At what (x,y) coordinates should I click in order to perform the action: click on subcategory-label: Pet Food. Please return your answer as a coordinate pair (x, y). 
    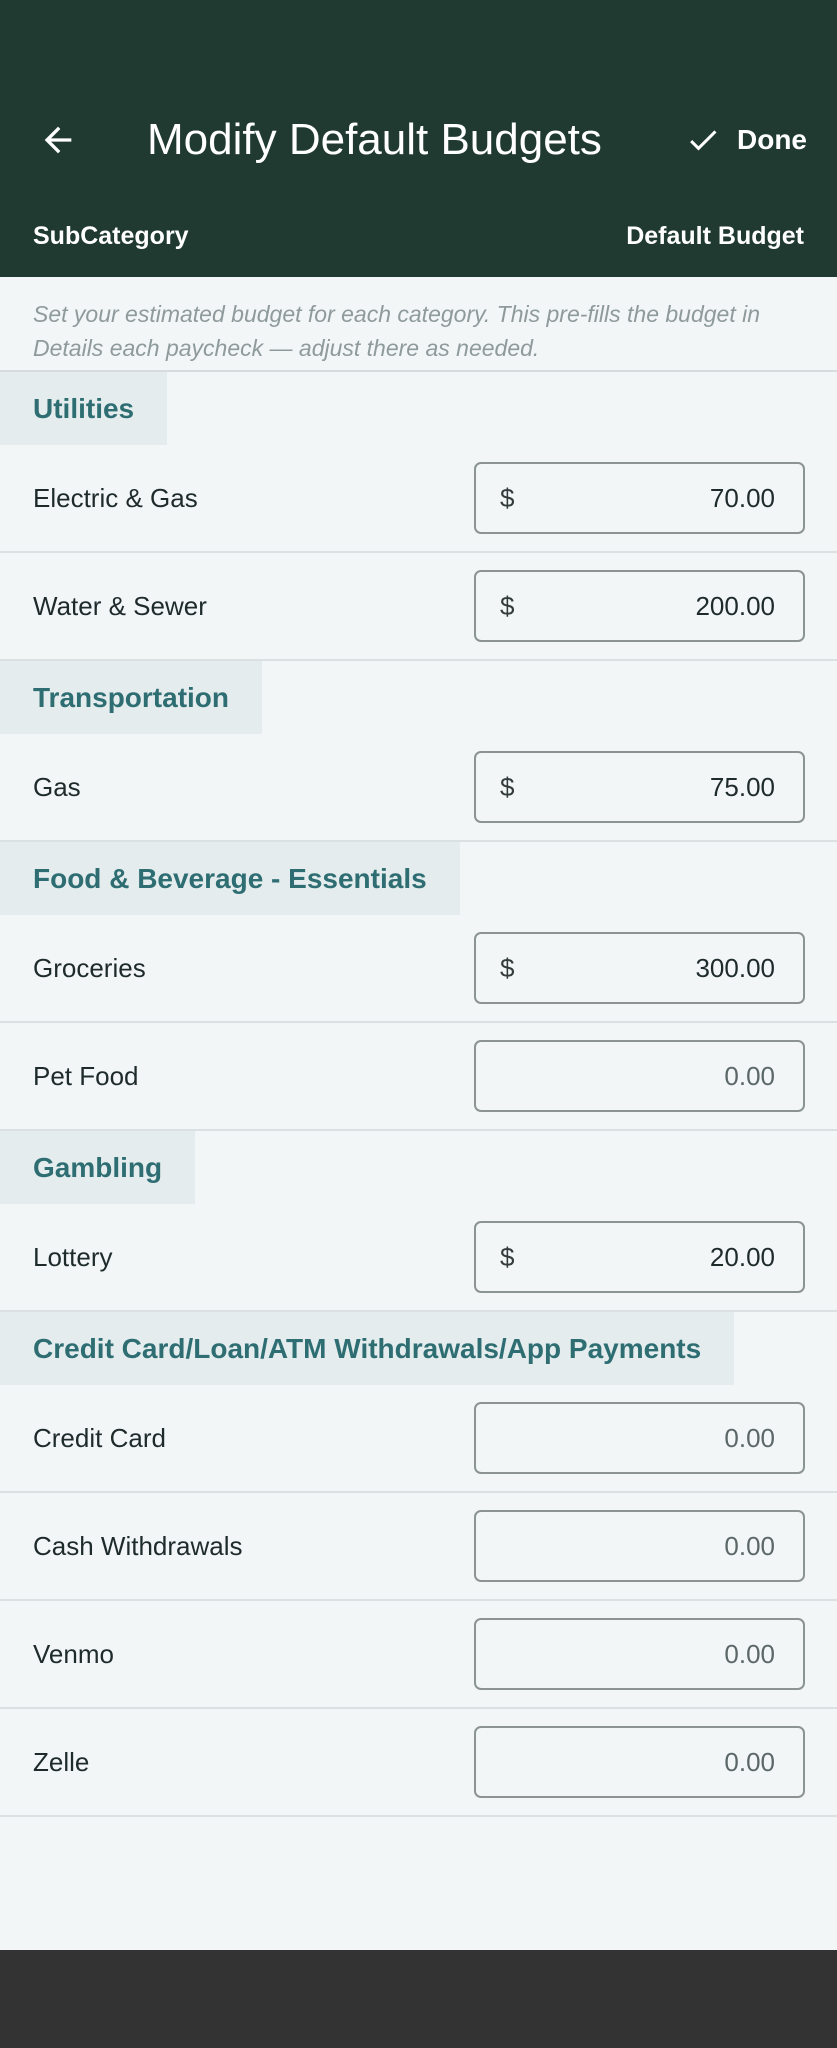
    Looking at the image, I should click on (86, 1076).